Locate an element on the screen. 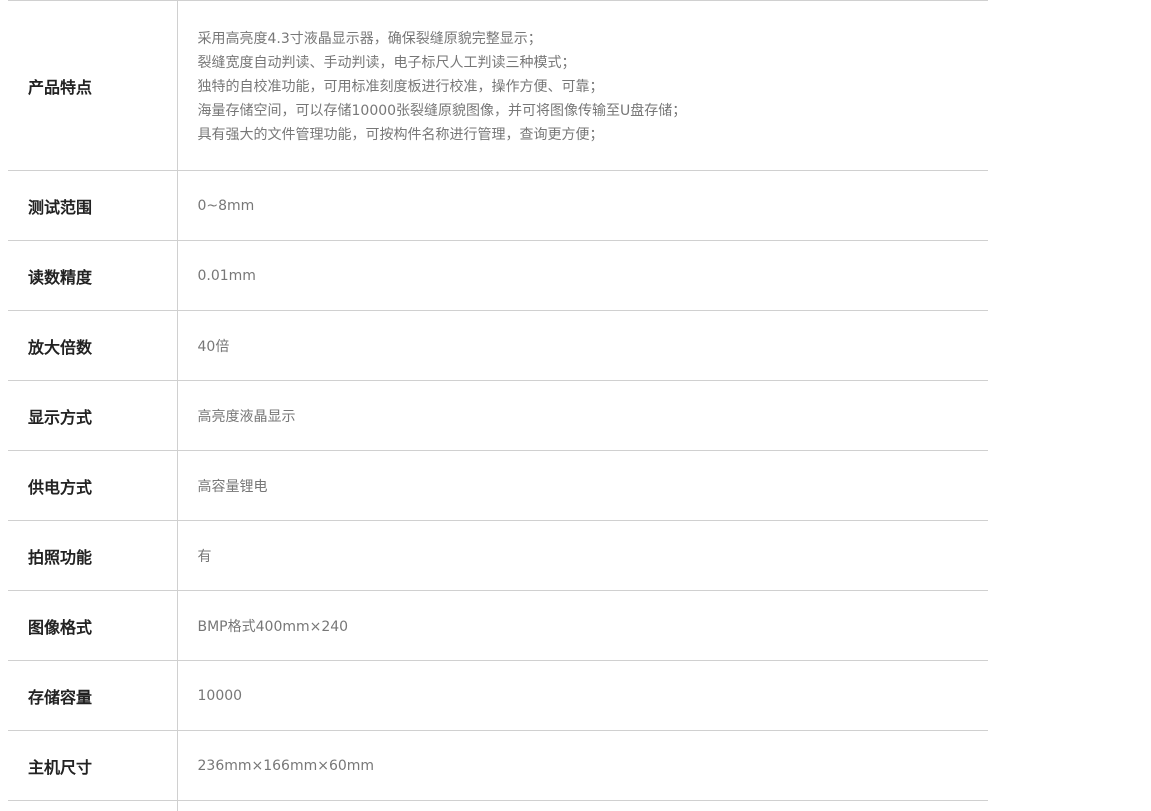 The image size is (1151, 811). spec-value: 10000 is located at coordinates (582, 696).